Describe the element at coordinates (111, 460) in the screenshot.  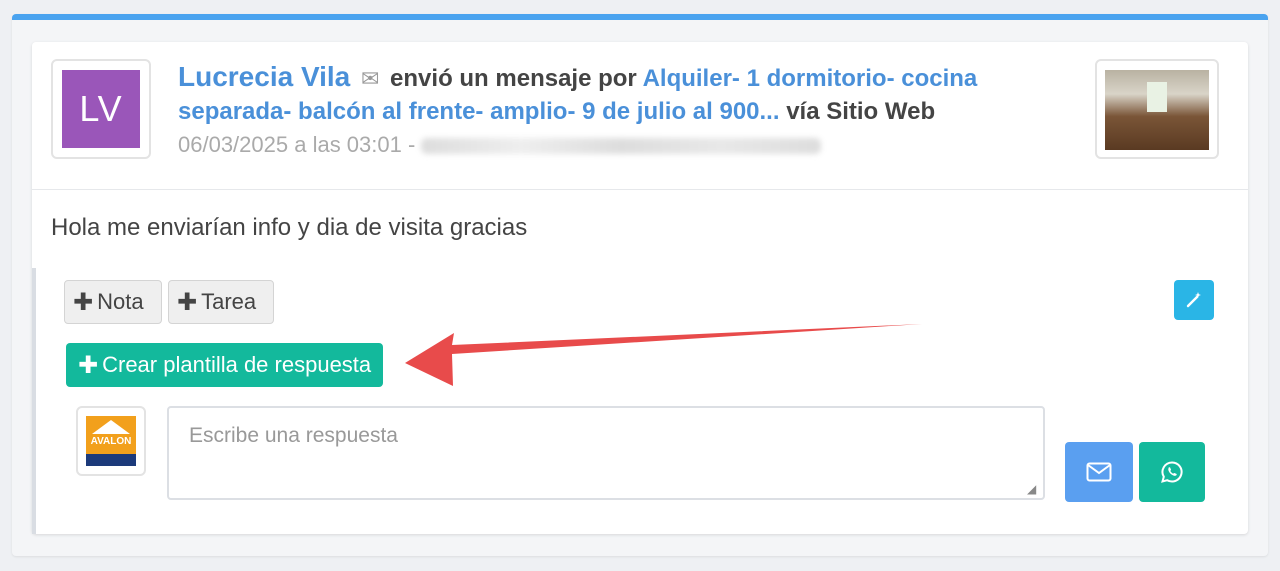
I see `logo-bar` at that location.